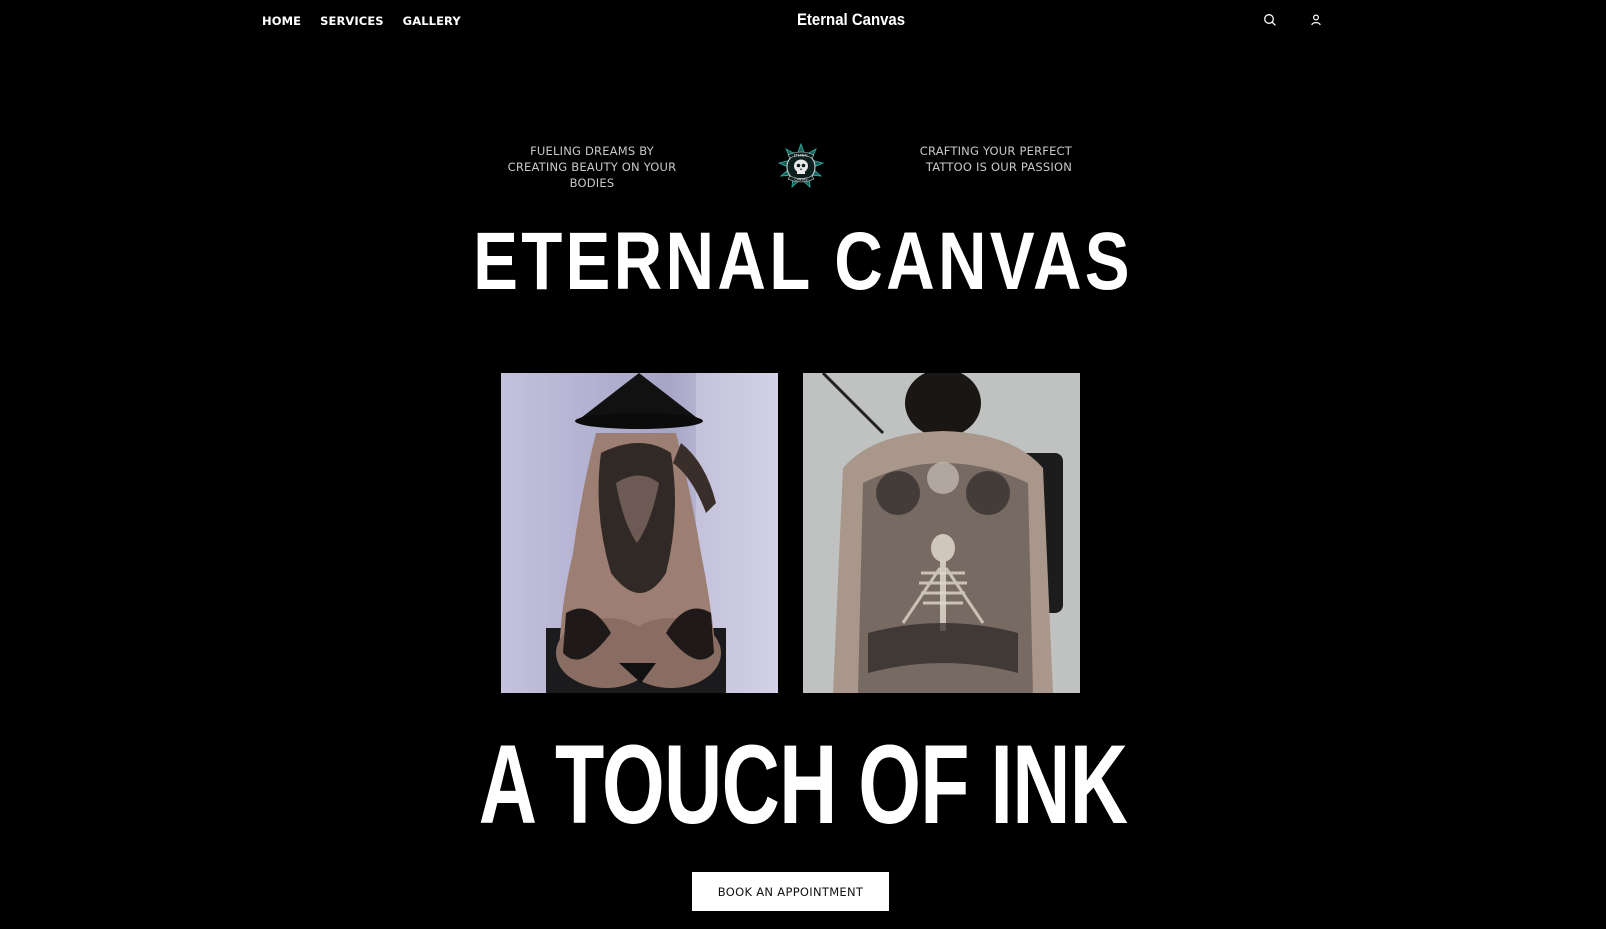  What do you see at coordinates (801, 167) in the screenshot?
I see `skull-logo-badge: ETERNAL CANVAS` at bounding box center [801, 167].